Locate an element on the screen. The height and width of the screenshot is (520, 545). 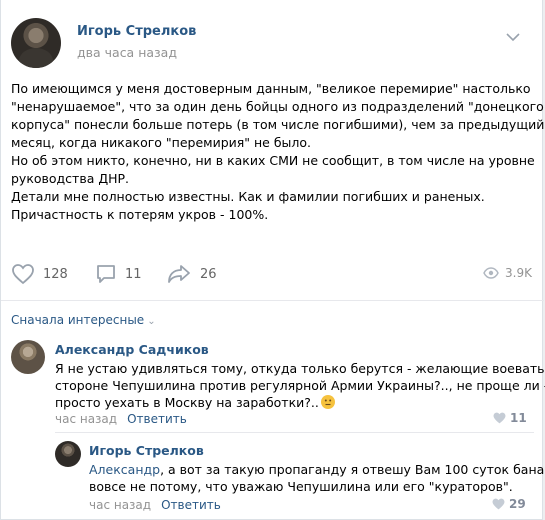
post-text-line: Причастность к потерям укров - 100%. is located at coordinates (140, 214).